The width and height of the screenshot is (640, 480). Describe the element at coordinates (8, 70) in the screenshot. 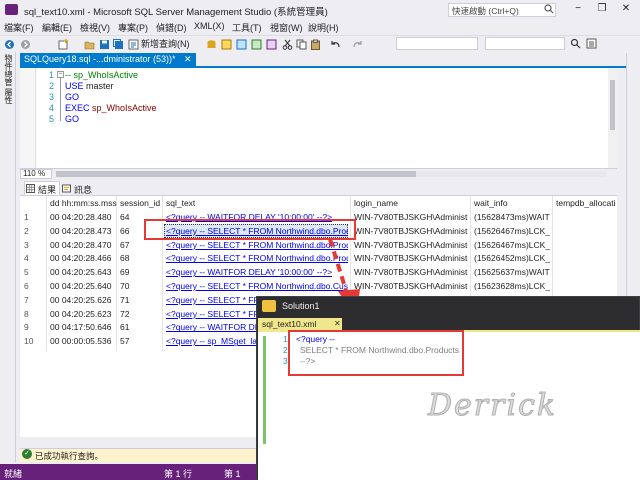

I see `object-explorer-tab: 物件總管` at that location.